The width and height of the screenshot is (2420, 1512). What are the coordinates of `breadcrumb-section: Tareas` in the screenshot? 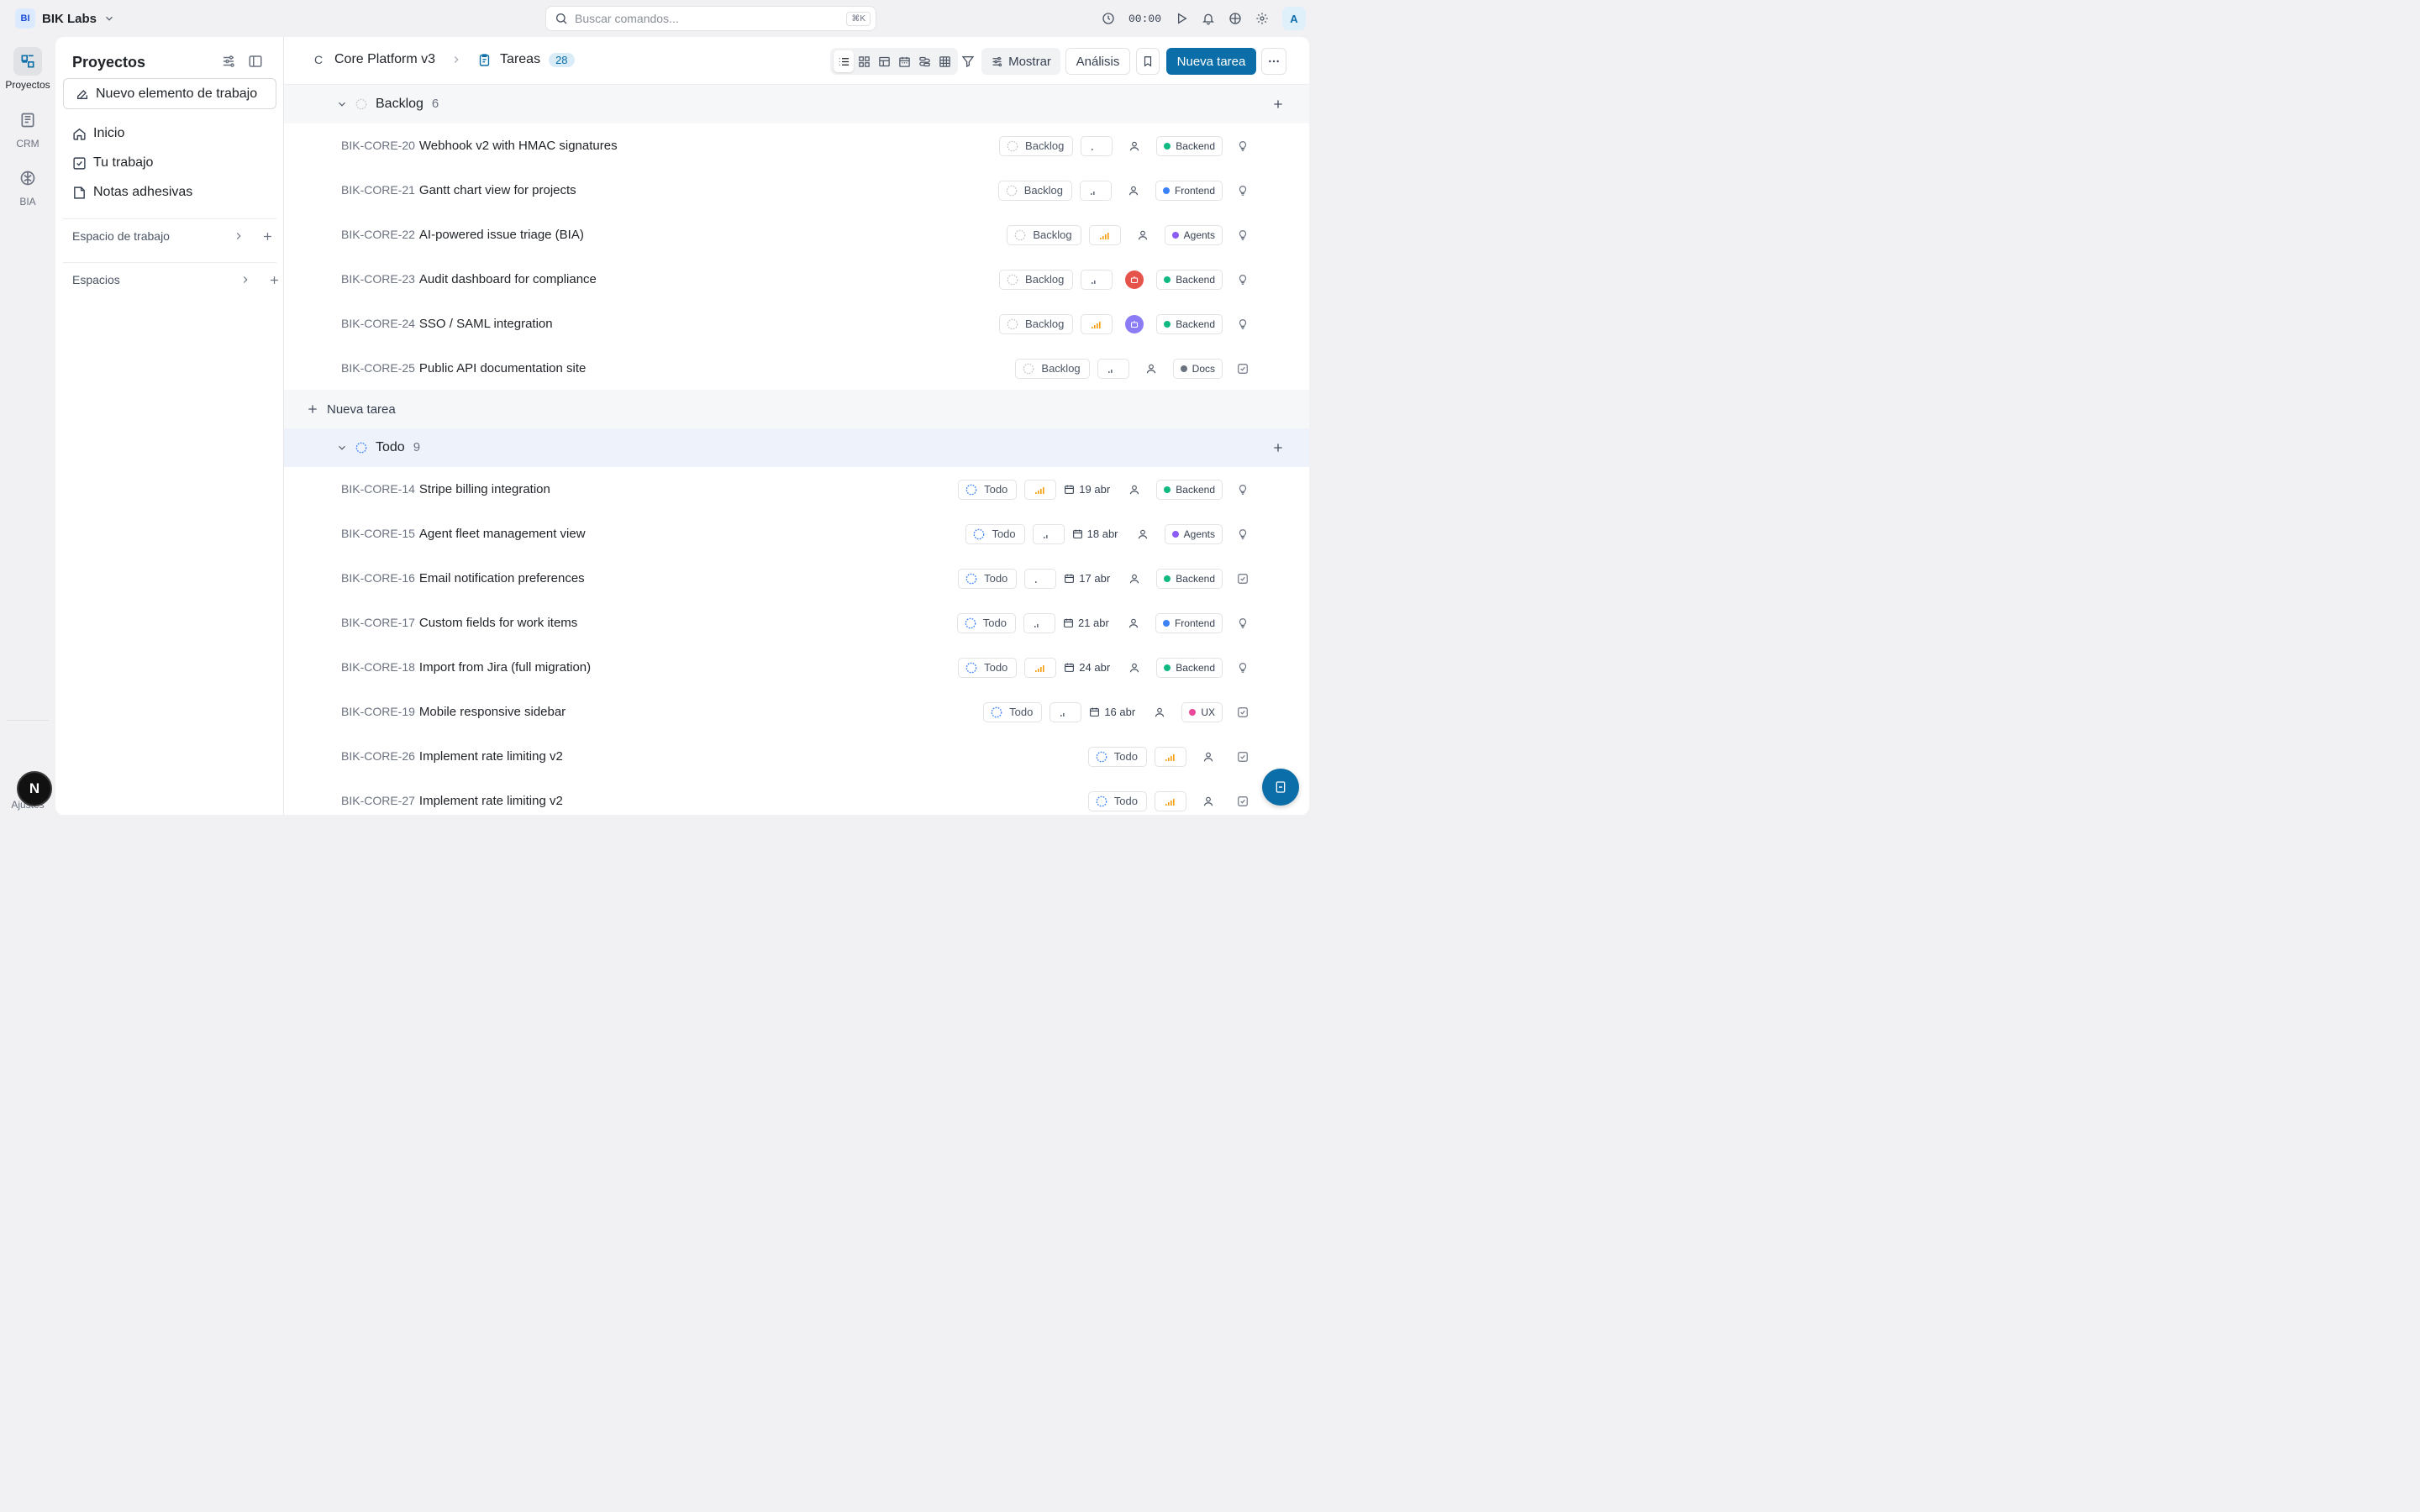 It's located at (520, 59).